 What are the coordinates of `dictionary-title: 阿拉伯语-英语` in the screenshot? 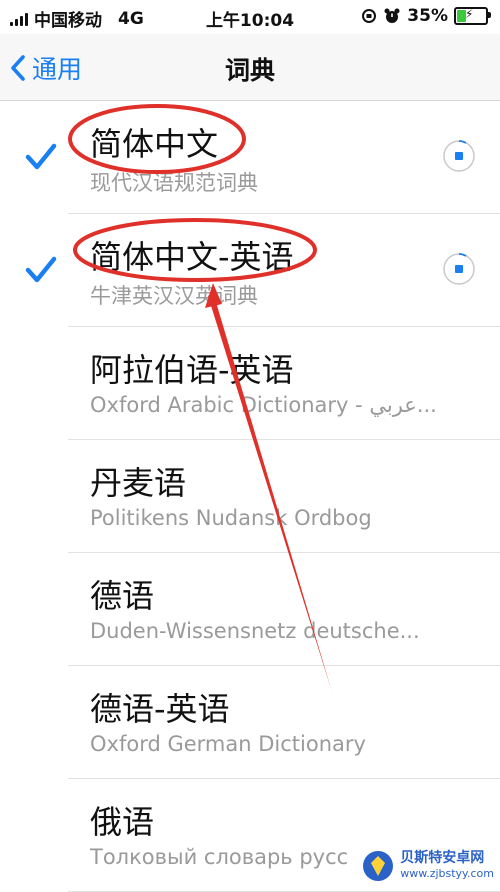 It's located at (192, 370).